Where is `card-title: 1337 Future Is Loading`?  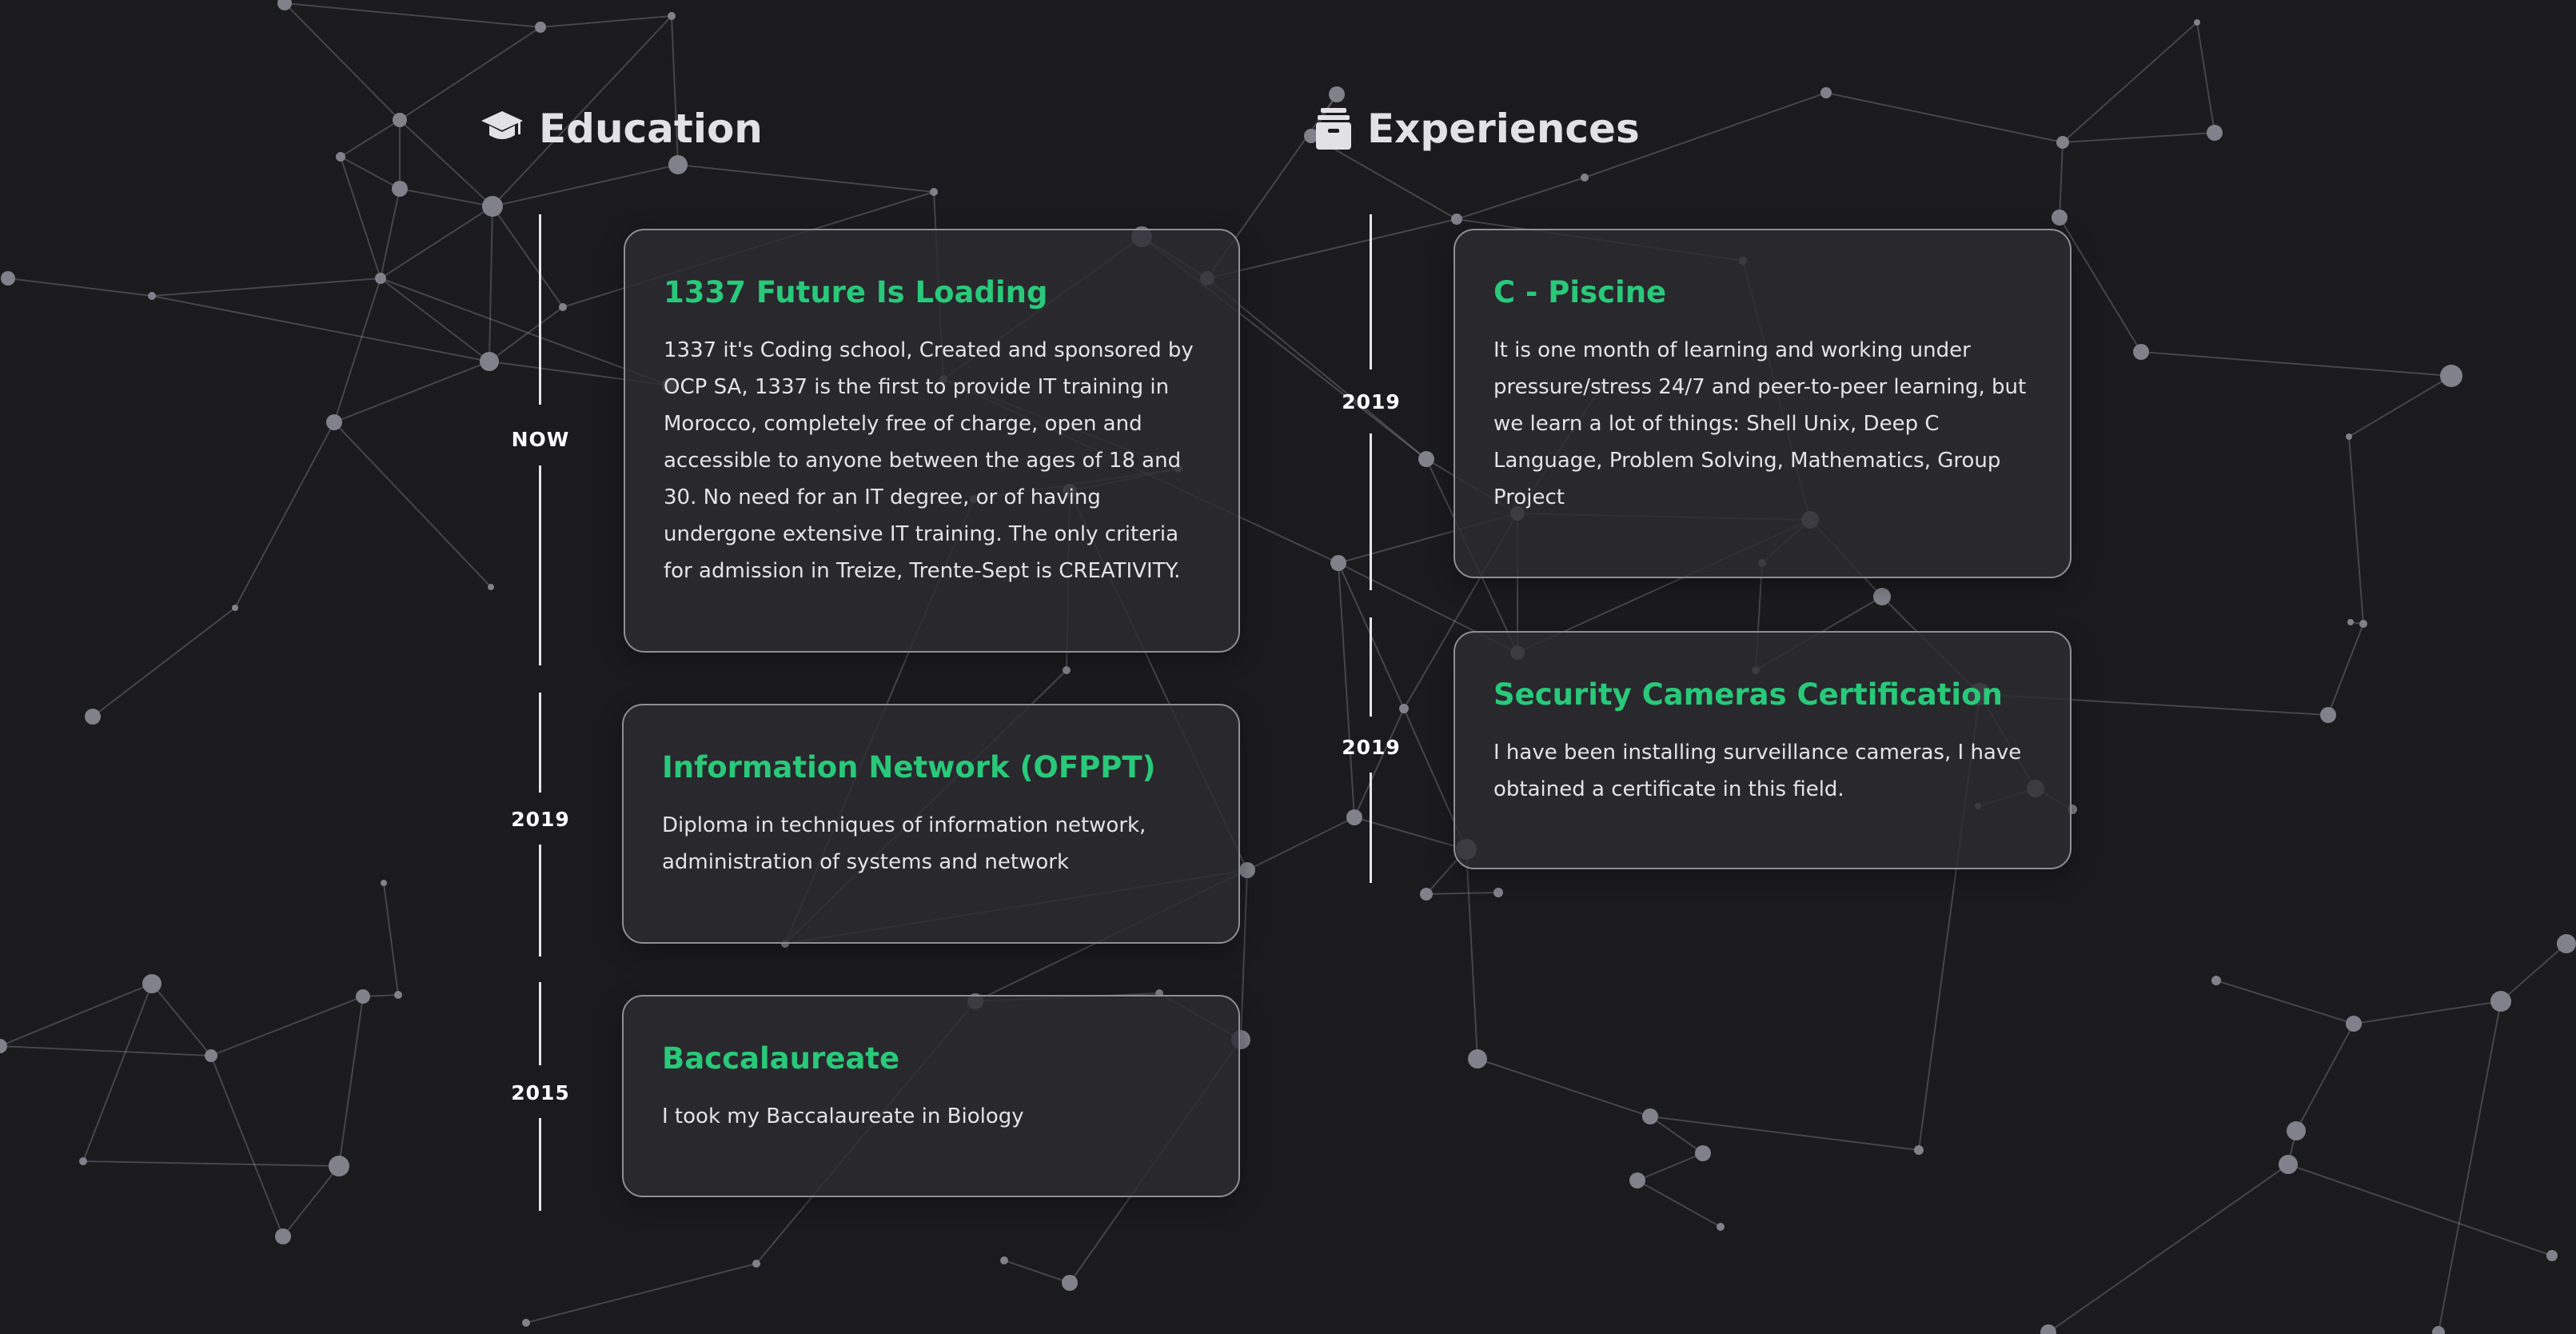 card-title: 1337 Future Is Loading is located at coordinates (856, 292).